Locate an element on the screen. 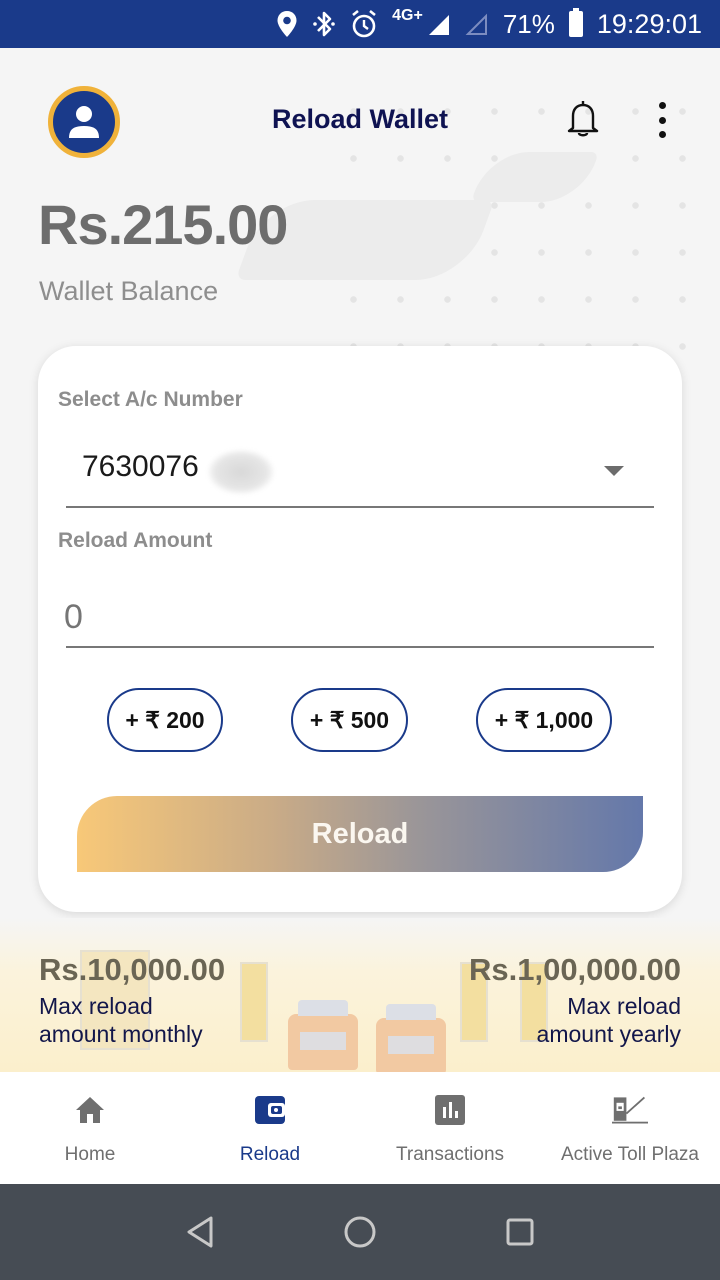 The image size is (720, 1280). recents-square-icon is located at coordinates (520, 1232).